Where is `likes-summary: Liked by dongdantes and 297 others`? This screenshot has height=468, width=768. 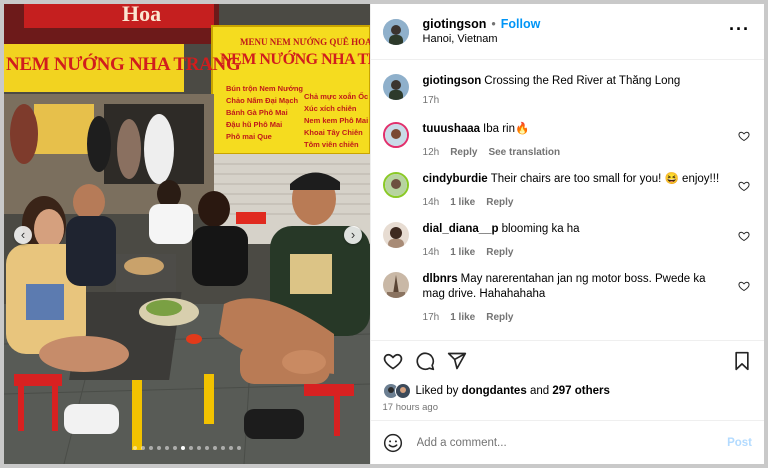 likes-summary: Liked by dongdantes and 297 others is located at coordinates (567, 391).